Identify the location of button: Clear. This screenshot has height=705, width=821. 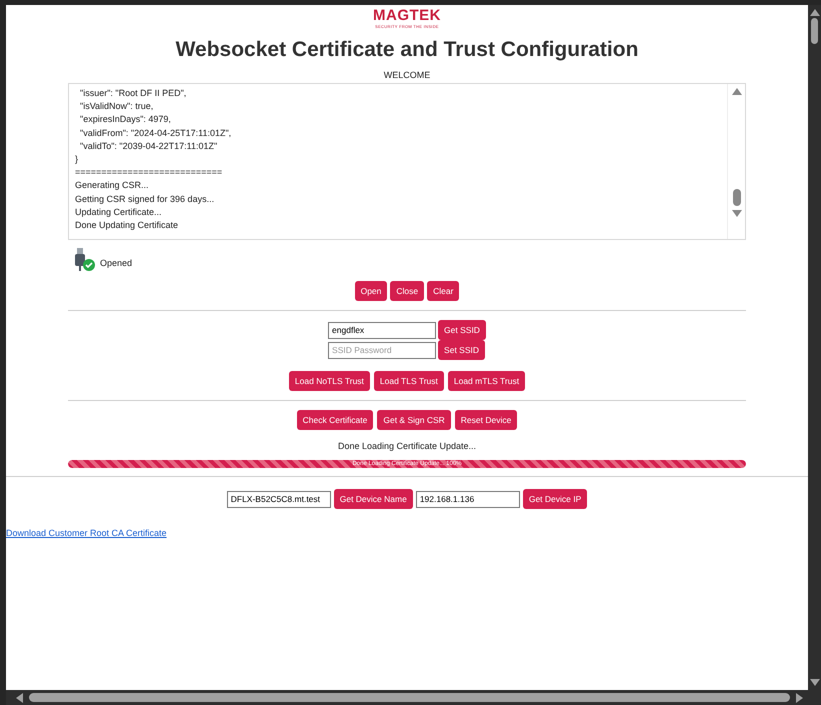
(443, 291).